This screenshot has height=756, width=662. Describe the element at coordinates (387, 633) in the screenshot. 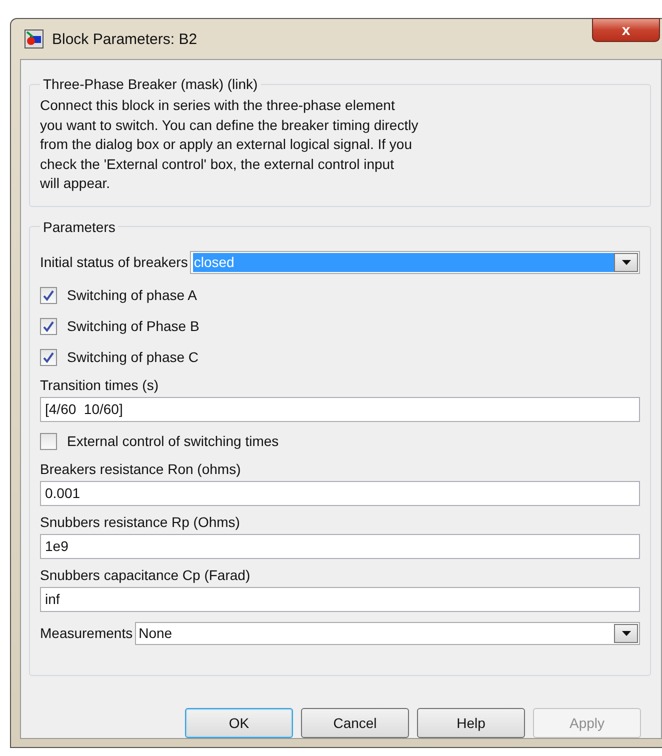

I see `dropdown-field: None` at that location.